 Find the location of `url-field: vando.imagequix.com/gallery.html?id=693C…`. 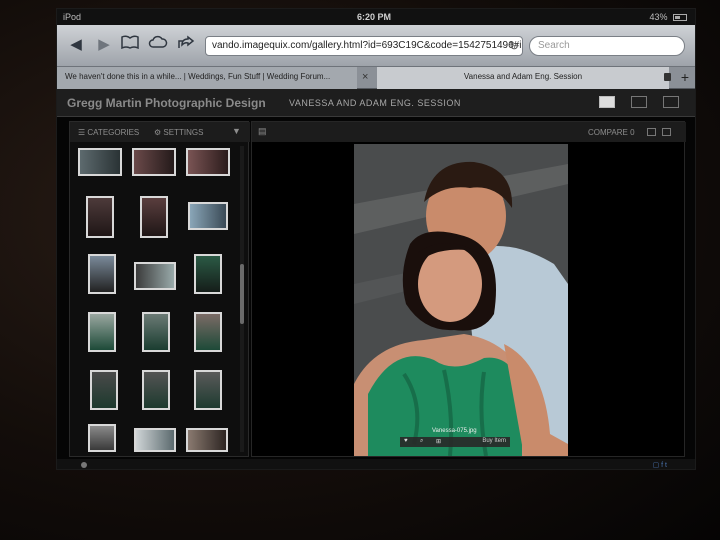

url-field: vando.imagequix.com/gallery.html?id=693C… is located at coordinates (364, 46).